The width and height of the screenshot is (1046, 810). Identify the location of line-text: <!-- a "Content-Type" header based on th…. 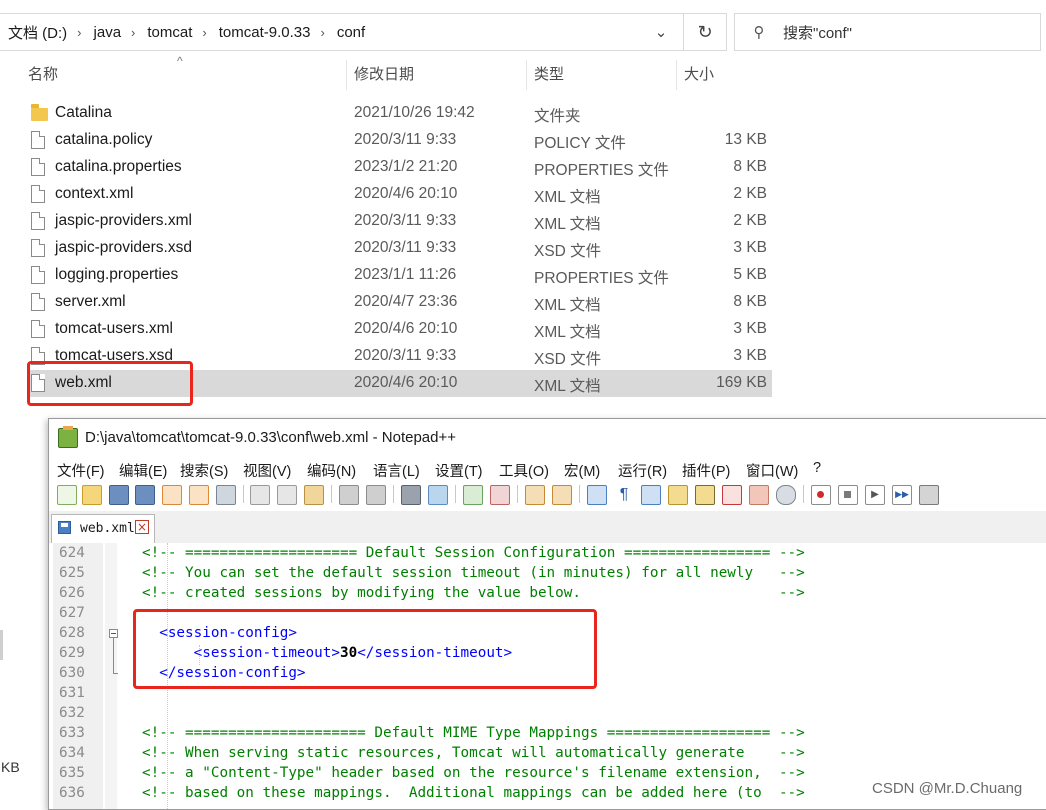
(473, 773).